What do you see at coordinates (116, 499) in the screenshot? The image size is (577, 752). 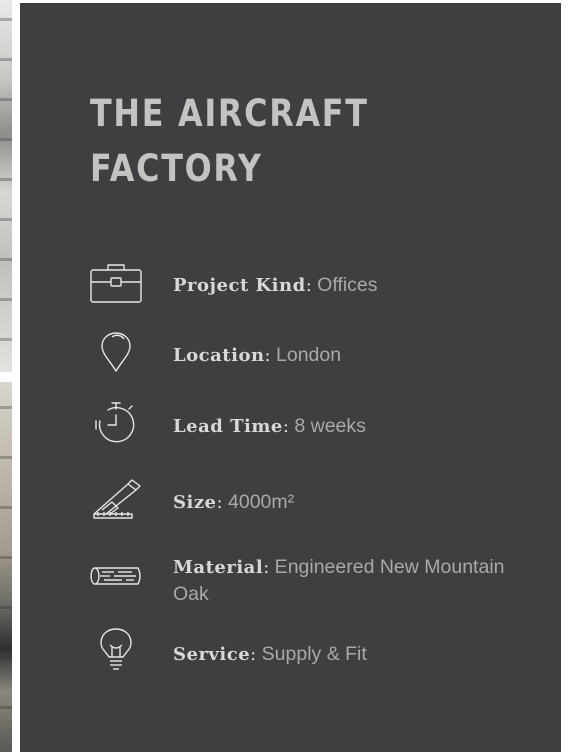 I see `ruler-pencil-icon` at bounding box center [116, 499].